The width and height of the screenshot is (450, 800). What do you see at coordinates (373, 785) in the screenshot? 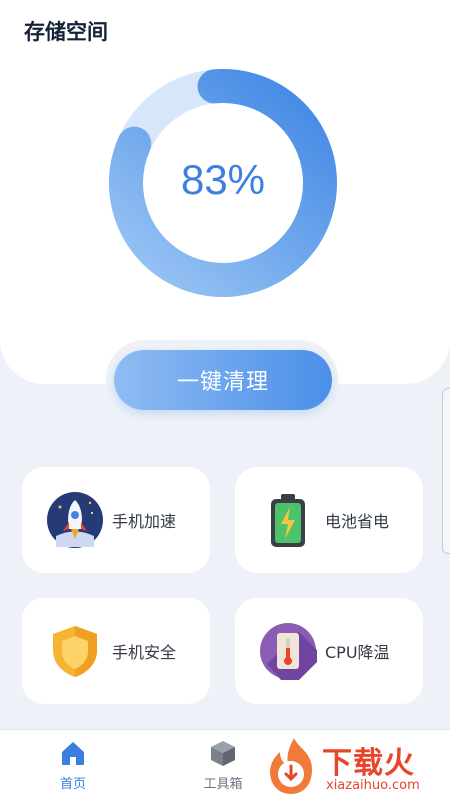
I see `watermark-domain: xiazaihuo.com` at bounding box center [373, 785].